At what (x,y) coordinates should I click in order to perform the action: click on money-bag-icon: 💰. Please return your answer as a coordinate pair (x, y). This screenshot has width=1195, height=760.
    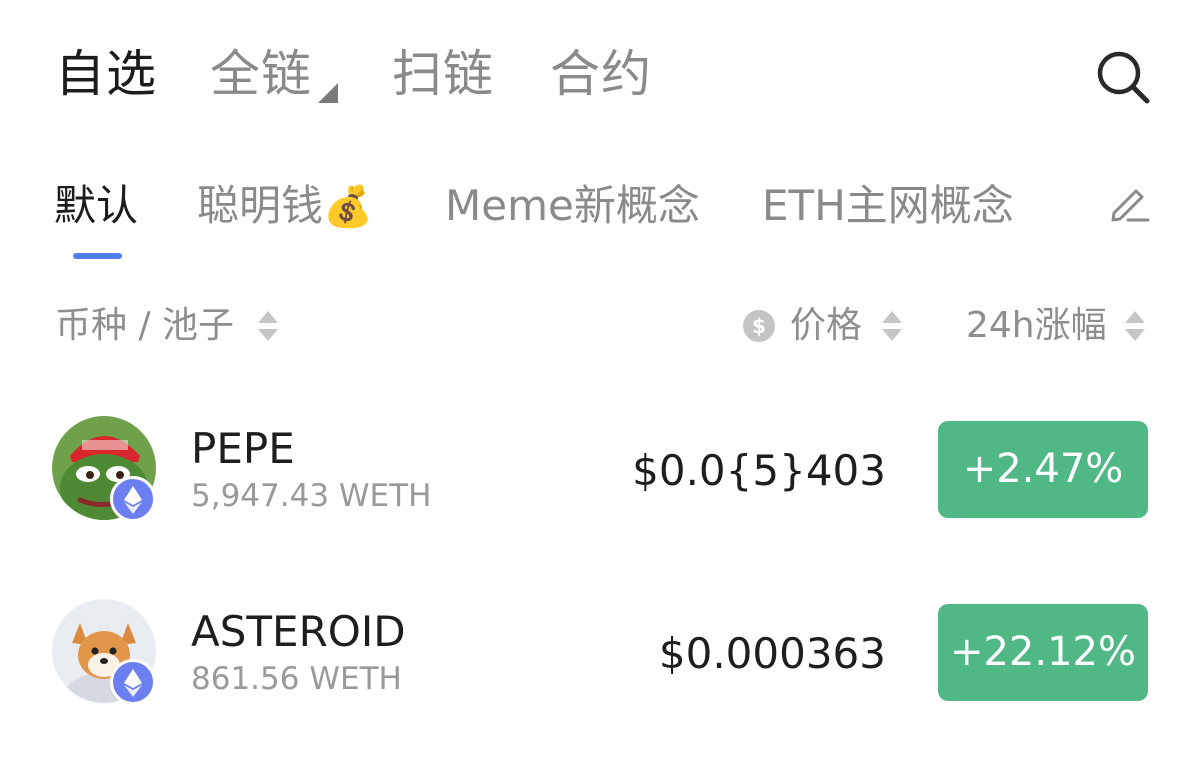
    Looking at the image, I should click on (348, 207).